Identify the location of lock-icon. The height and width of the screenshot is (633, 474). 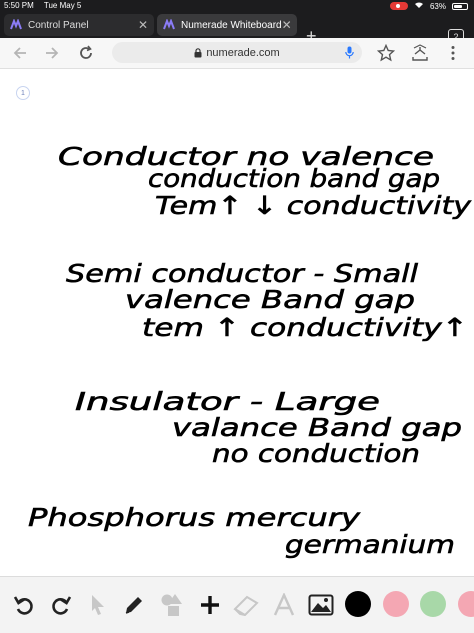
(198, 52).